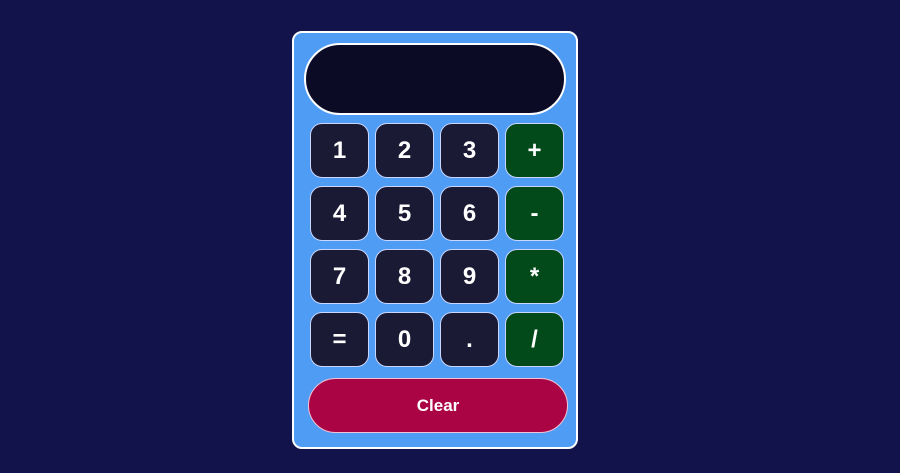 The image size is (900, 473). What do you see at coordinates (534, 150) in the screenshot?
I see `key-add: +` at bounding box center [534, 150].